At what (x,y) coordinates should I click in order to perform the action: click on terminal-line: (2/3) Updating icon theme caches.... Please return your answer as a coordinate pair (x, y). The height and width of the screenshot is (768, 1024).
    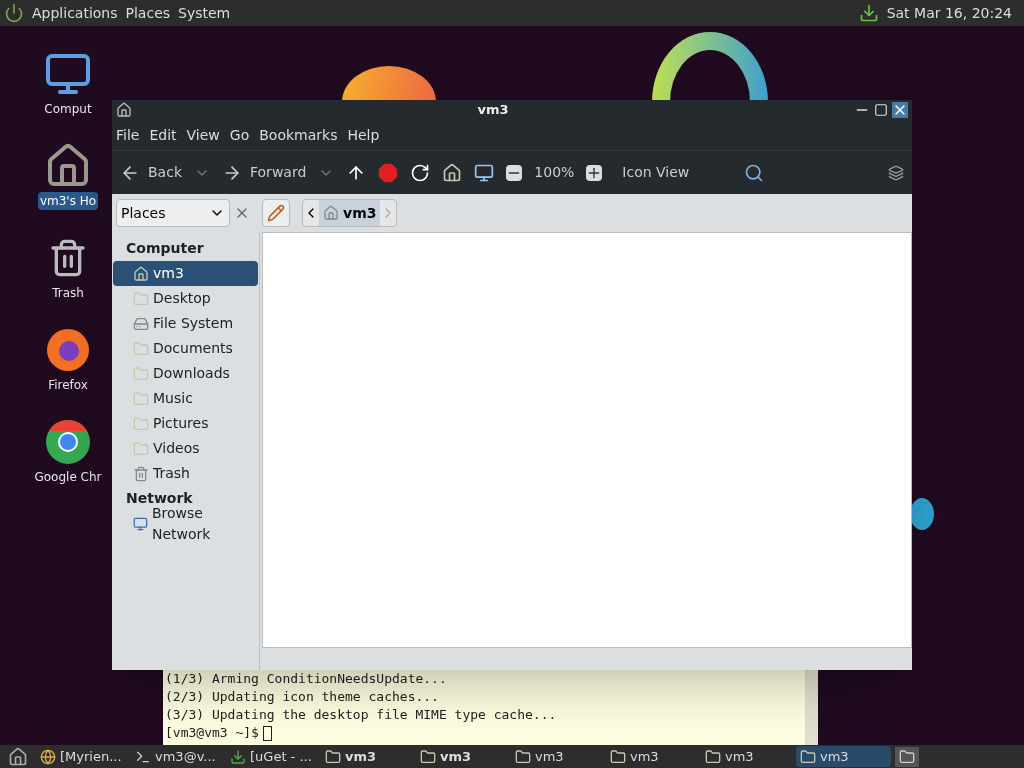
    Looking at the image, I should click on (302, 697).